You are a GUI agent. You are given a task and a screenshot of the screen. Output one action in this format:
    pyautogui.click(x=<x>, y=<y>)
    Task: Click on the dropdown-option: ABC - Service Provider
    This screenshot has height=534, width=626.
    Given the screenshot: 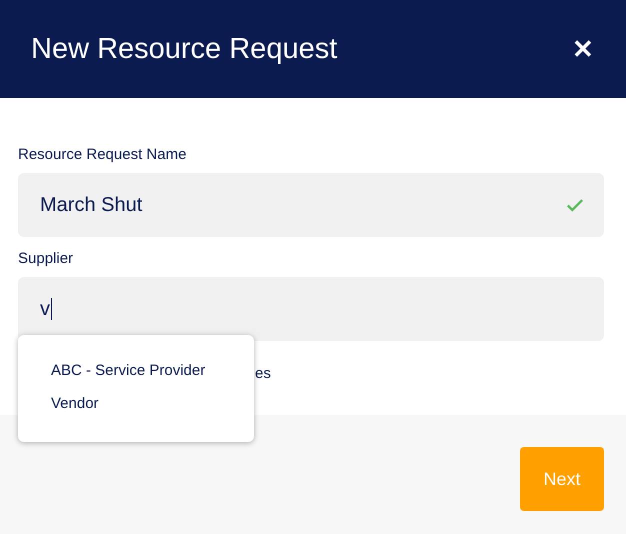 What is the action you would take?
    pyautogui.click(x=112, y=371)
    